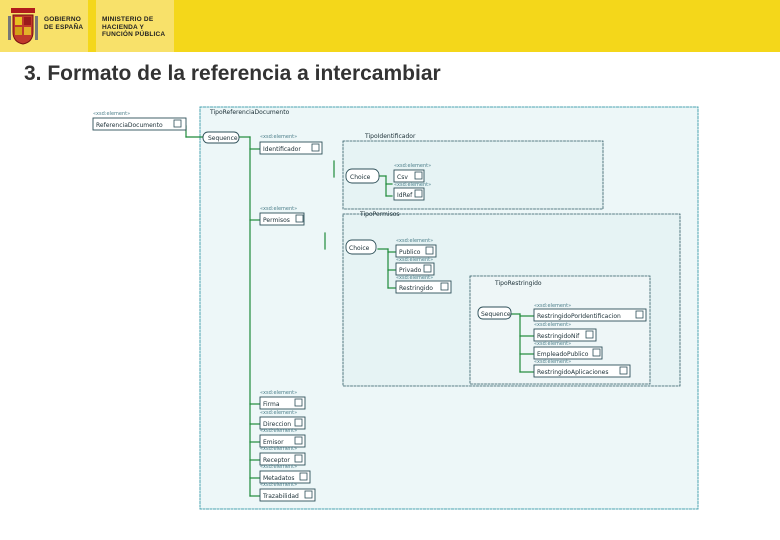 The height and width of the screenshot is (540, 780). What do you see at coordinates (552, 344) in the screenshot?
I see `stereotype-empleado: «xsd:element»` at bounding box center [552, 344].